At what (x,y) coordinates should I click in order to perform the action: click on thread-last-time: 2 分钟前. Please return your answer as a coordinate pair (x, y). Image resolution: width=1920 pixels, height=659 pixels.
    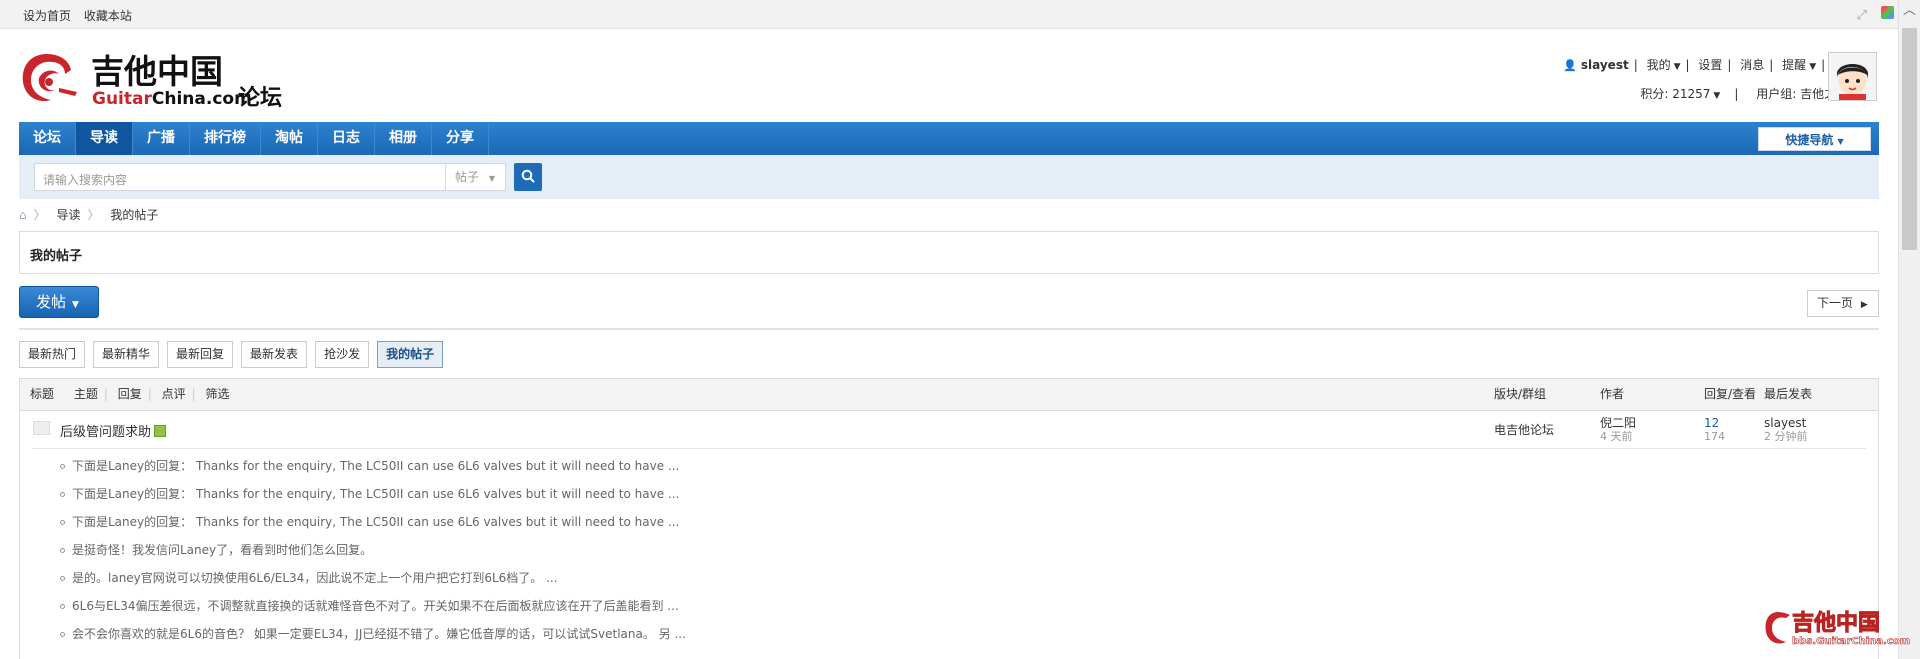
    Looking at the image, I should click on (1786, 436).